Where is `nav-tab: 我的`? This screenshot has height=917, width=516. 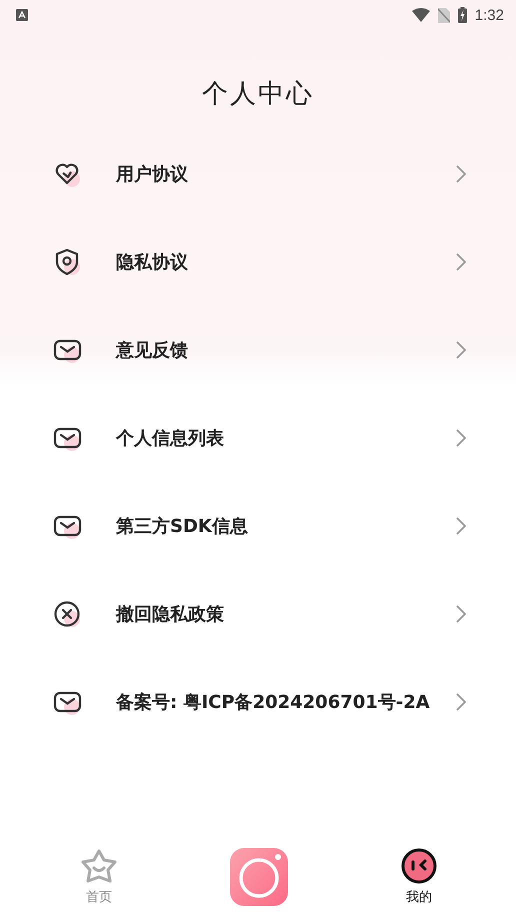
nav-tab: 我的 is located at coordinates (419, 877).